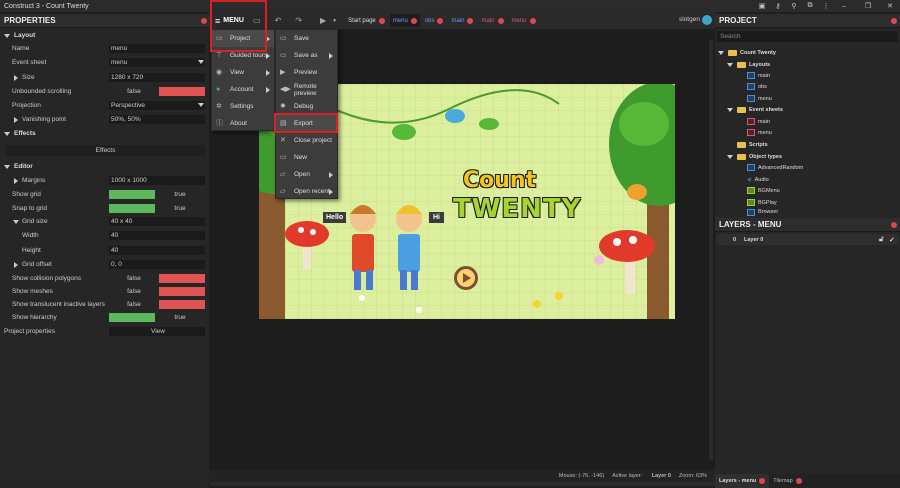  Describe the element at coordinates (742, 481) in the screenshot. I see `tab-layers: Layers - menu` at that location.